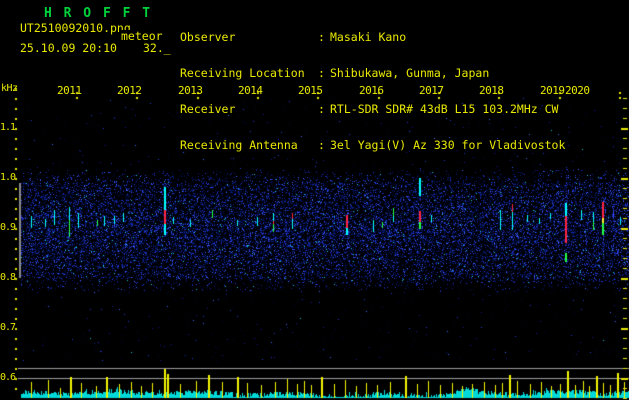  I want to click on time-tick-label: 2019, so click(552, 90).